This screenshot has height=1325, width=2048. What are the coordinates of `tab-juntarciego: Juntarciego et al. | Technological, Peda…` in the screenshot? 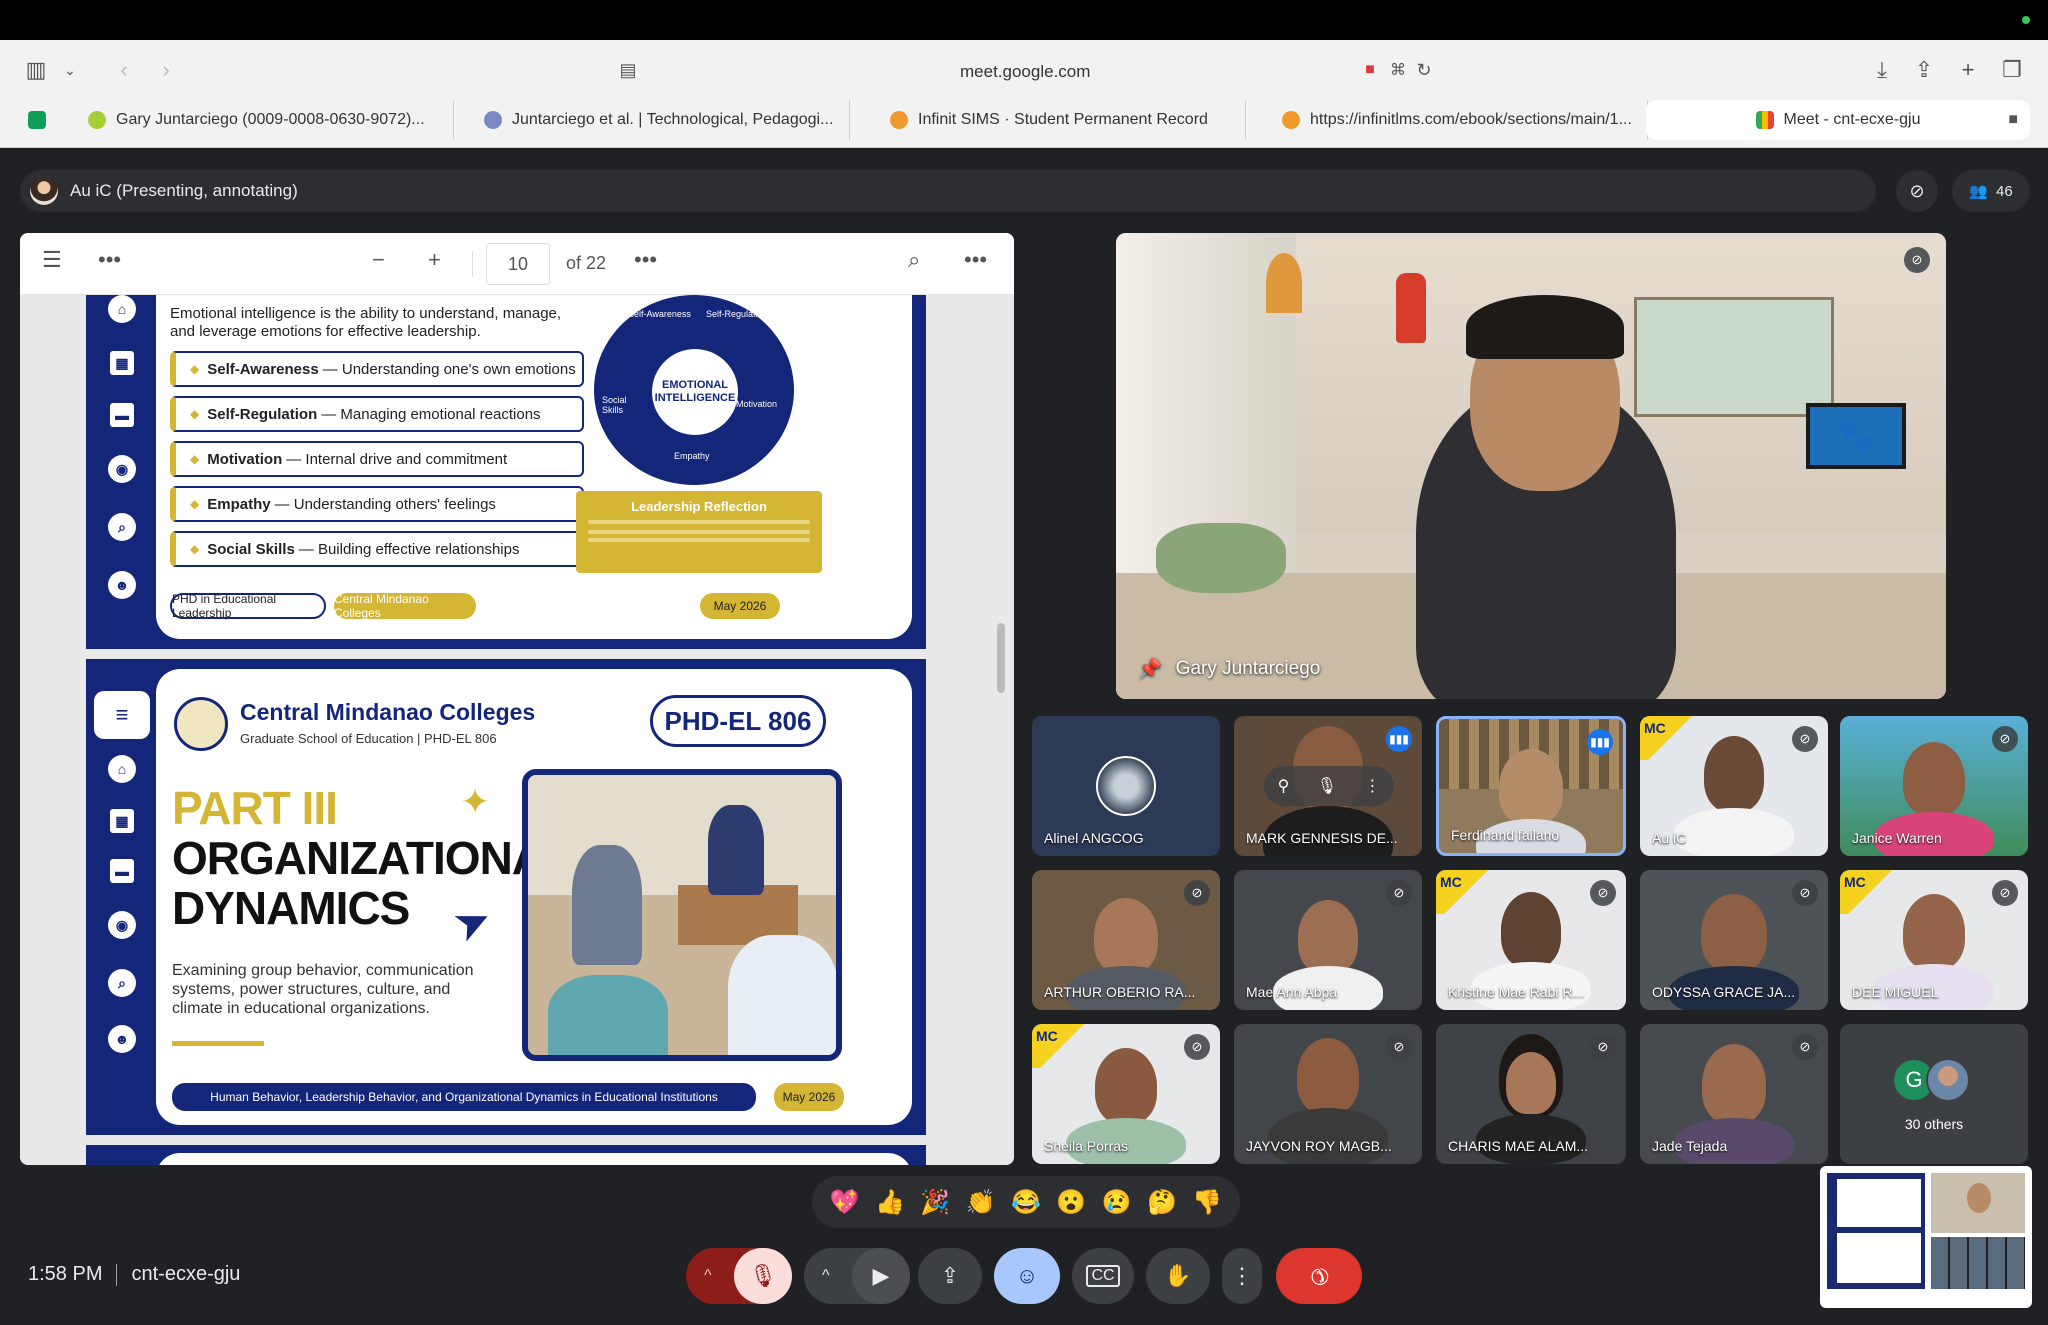 It's located at (660, 120).